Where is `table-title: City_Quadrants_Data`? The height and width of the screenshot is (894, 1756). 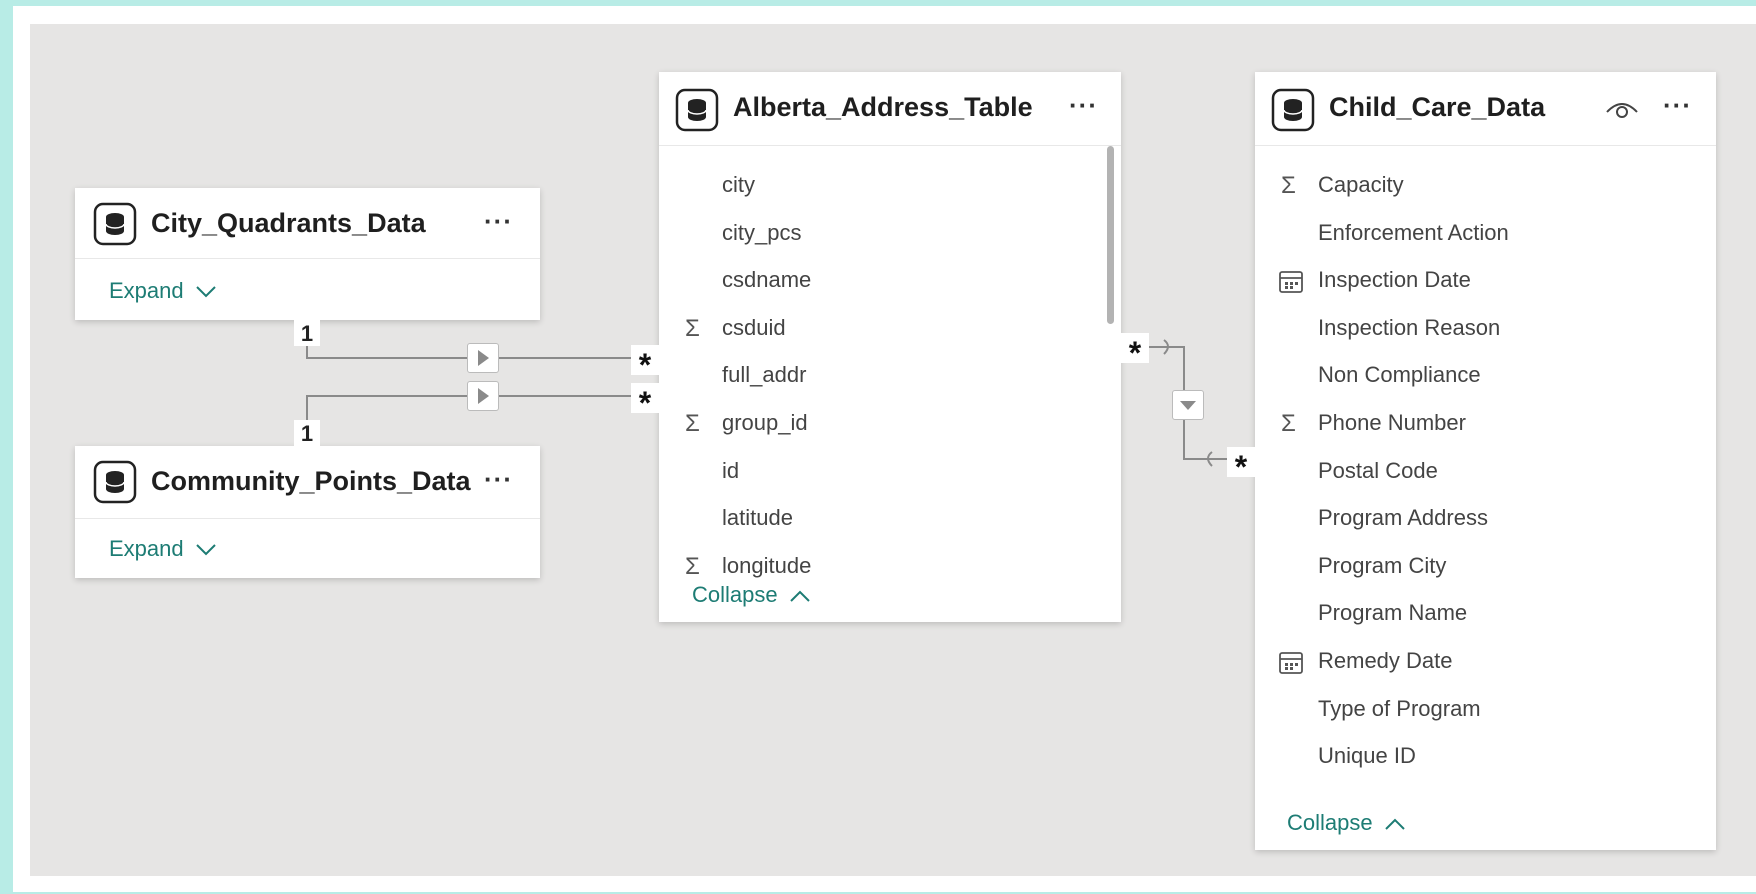 table-title: City_Quadrants_Data is located at coordinates (288, 223).